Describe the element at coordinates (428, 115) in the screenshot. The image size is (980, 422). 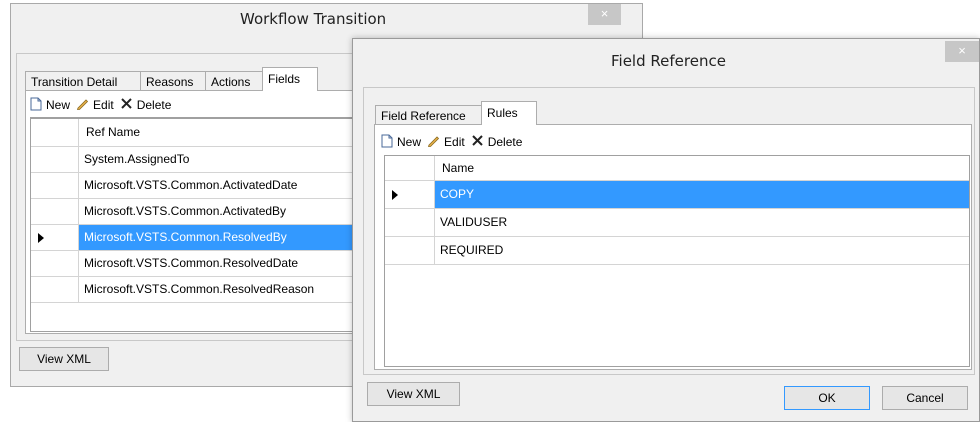
I see `tab-field-reference: Field Reference` at that location.